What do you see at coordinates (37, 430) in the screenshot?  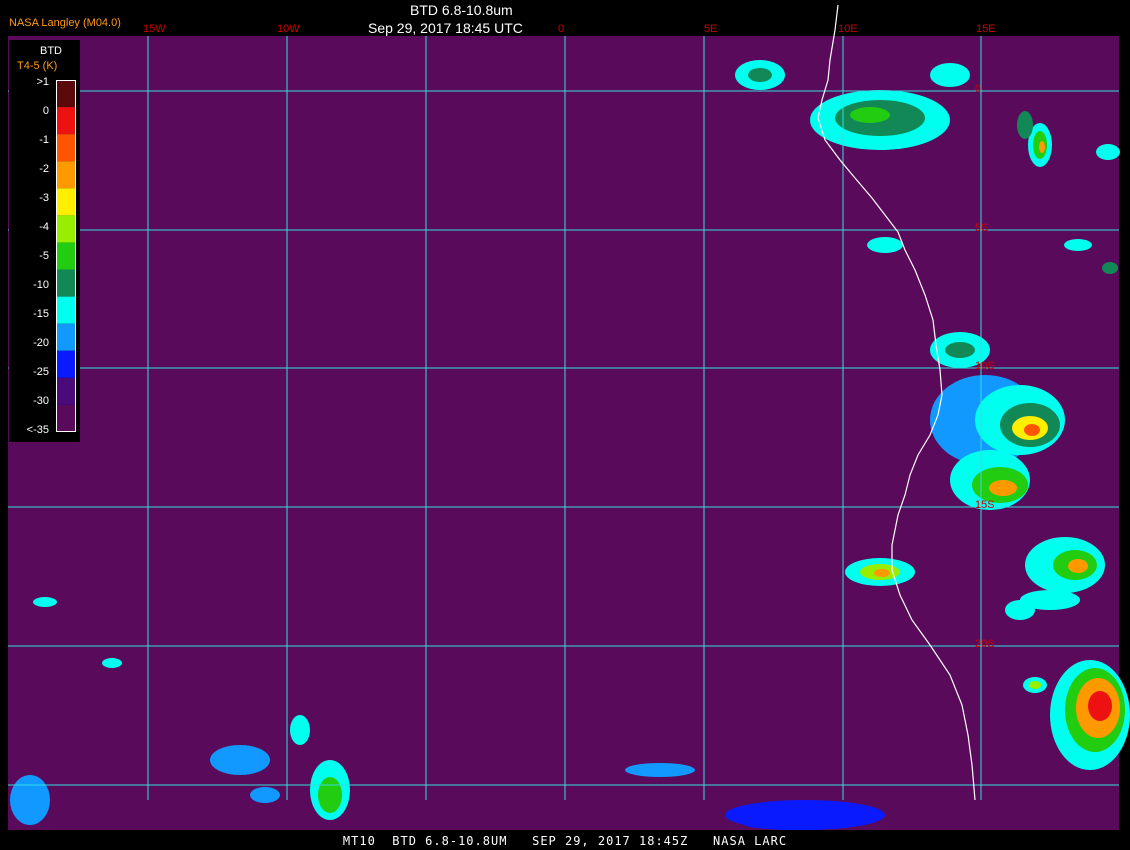 I see `legend-label: <-35` at bounding box center [37, 430].